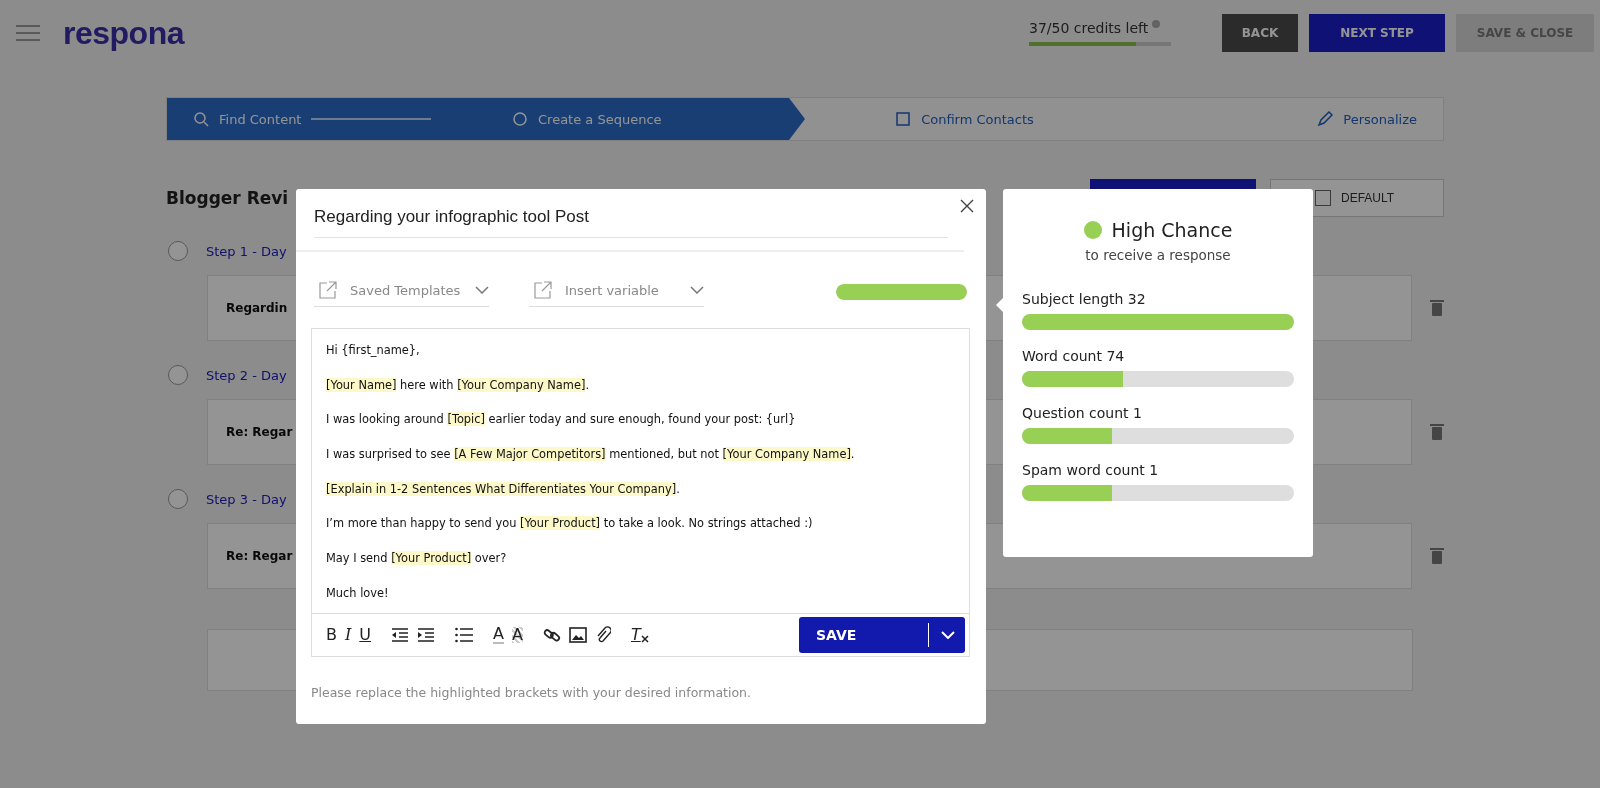  What do you see at coordinates (577, 634) in the screenshot?
I see `image-icon` at bounding box center [577, 634].